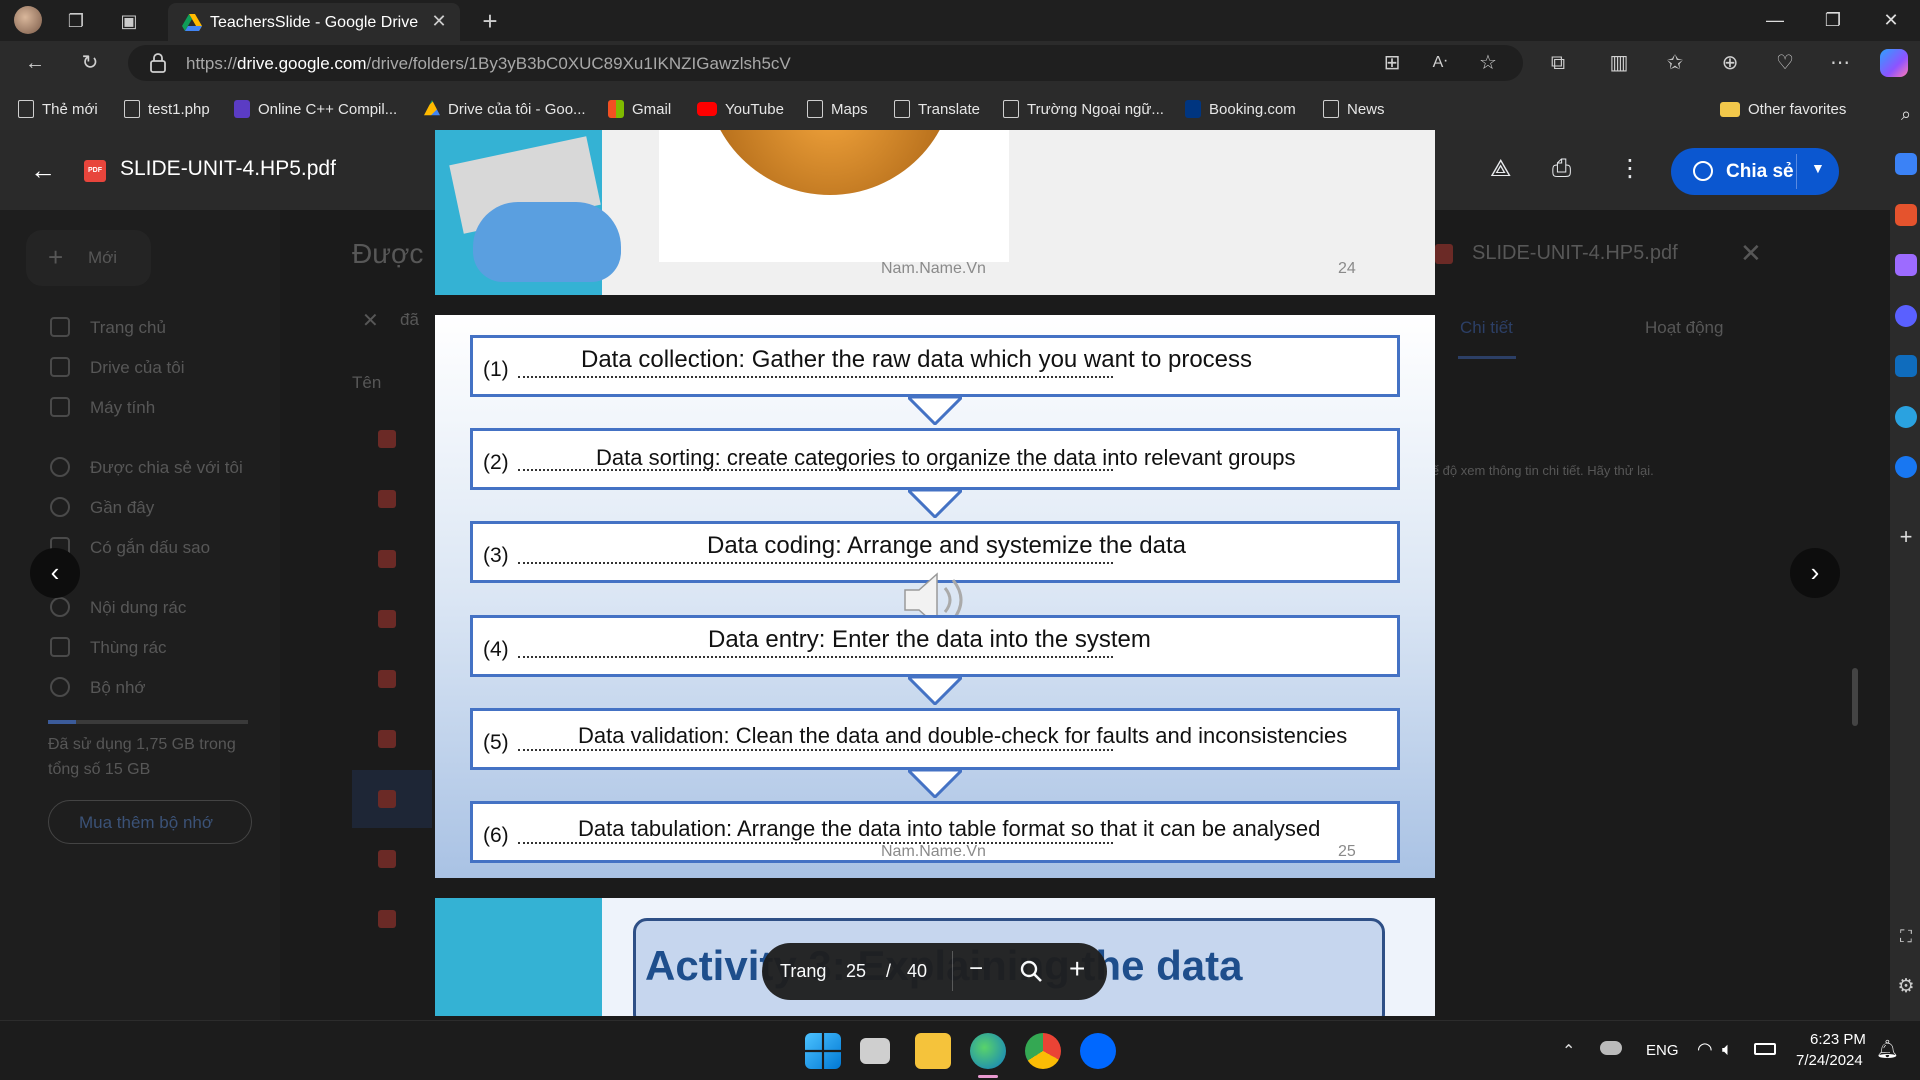  What do you see at coordinates (1815, 573) in the screenshot?
I see `next-file-button: ›` at bounding box center [1815, 573].